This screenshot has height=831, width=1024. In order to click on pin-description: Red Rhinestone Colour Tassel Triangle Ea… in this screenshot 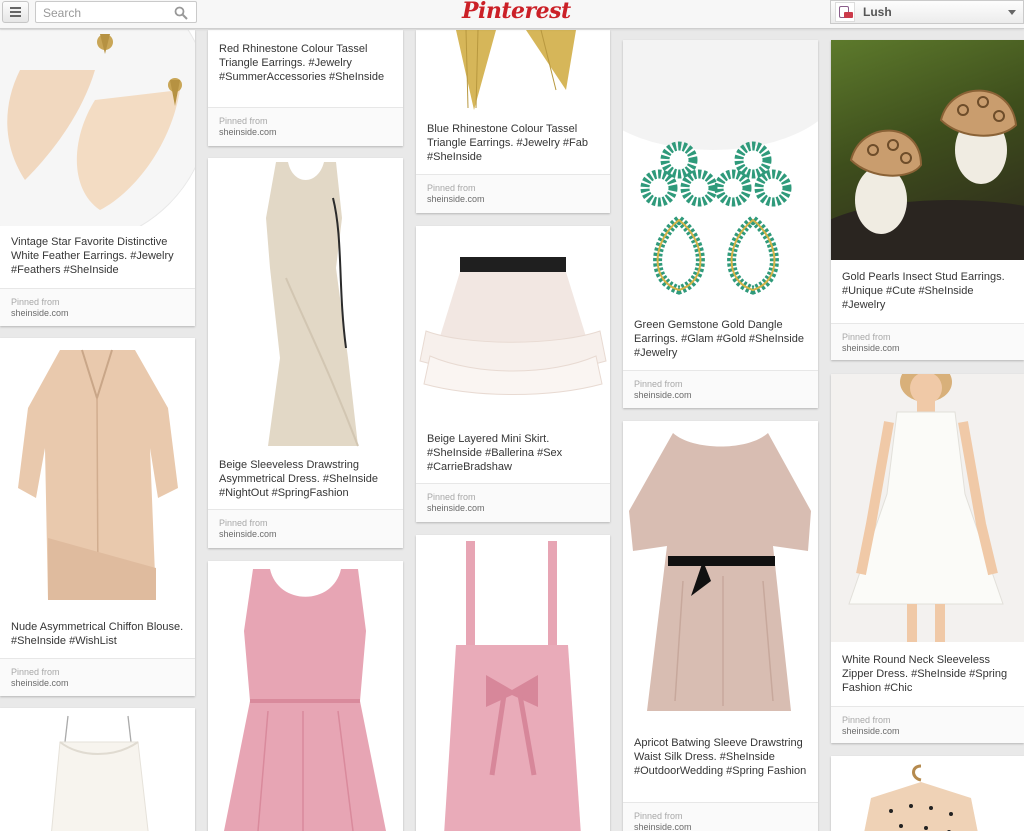, I will do `click(302, 63)`.